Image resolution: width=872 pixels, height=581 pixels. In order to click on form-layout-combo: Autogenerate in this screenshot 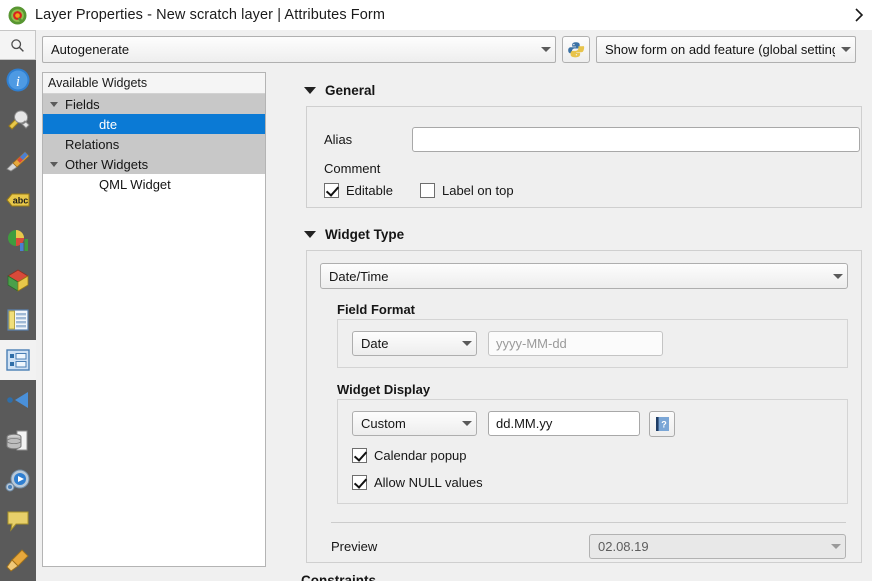, I will do `click(299, 49)`.